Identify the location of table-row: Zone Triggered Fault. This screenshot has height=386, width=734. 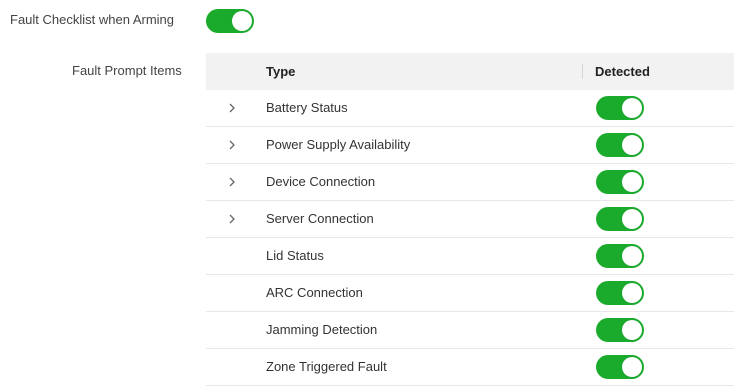
(470, 367).